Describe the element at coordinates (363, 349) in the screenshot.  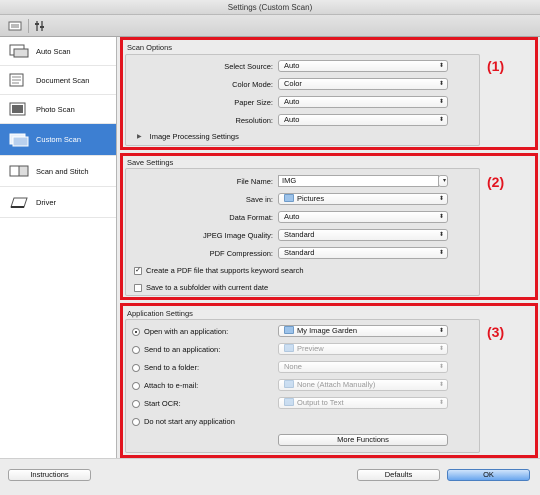
I see `send-to-app-dropdown: Preview ⬍` at that location.